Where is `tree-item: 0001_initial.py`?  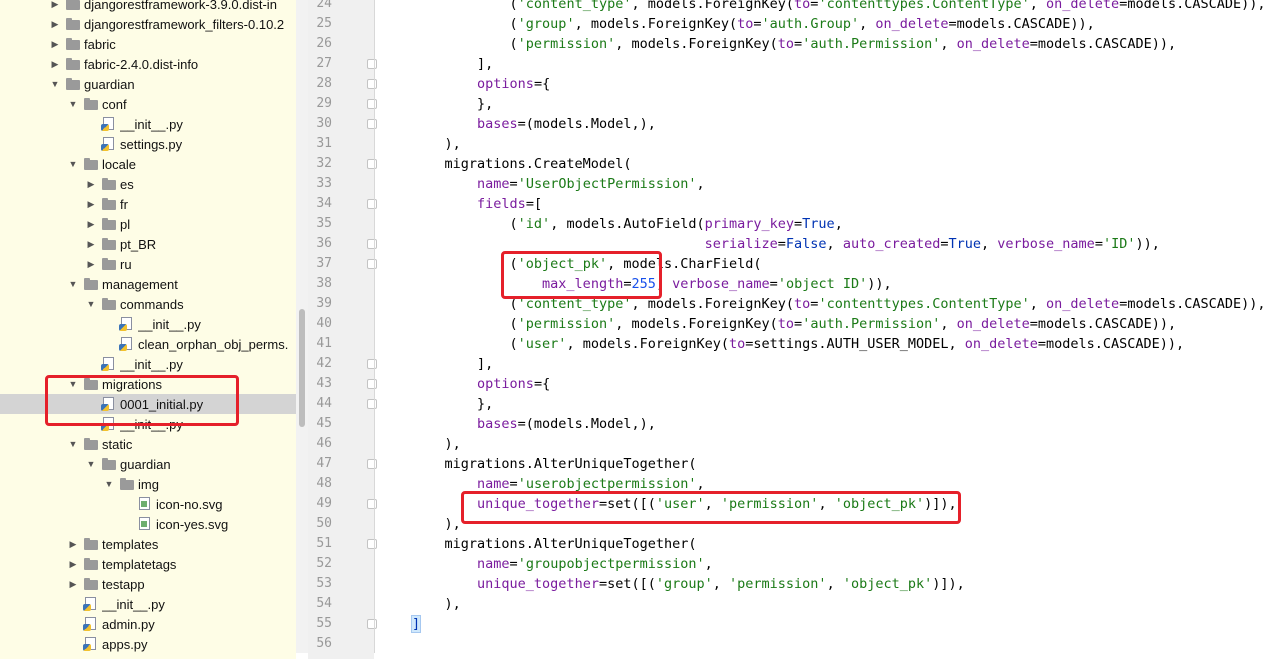 tree-item: 0001_initial.py is located at coordinates (148, 404).